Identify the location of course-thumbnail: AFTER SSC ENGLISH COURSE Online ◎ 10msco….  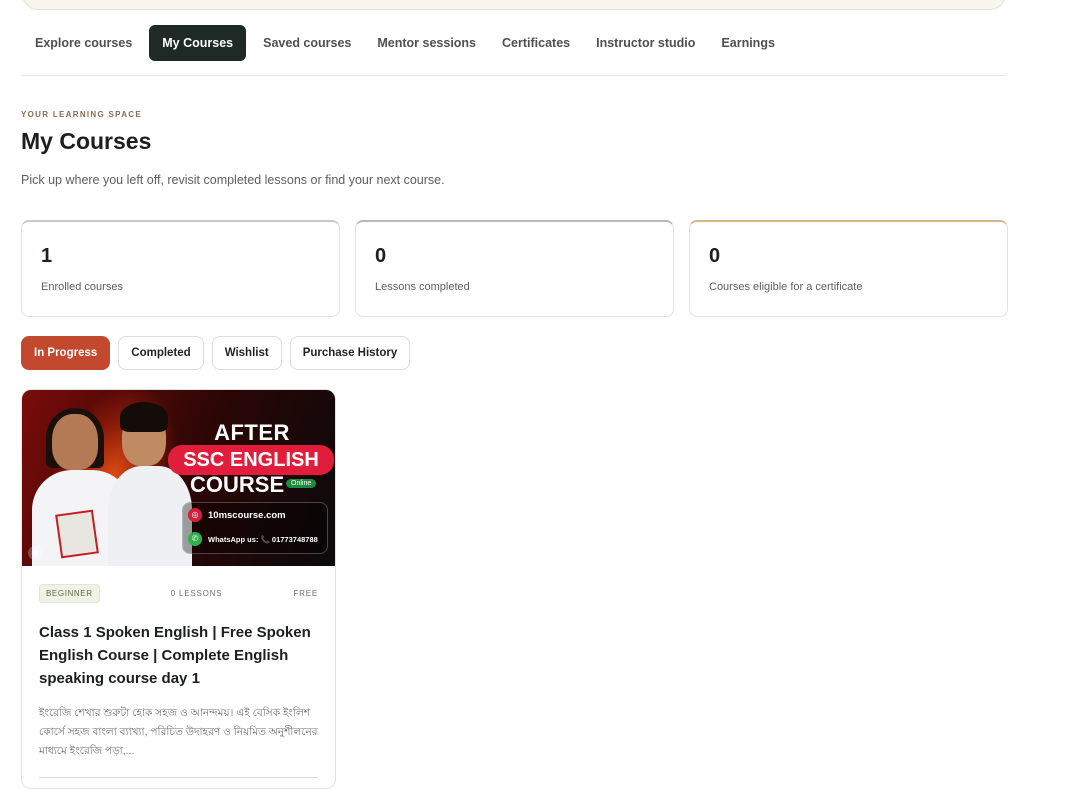
(178, 478).